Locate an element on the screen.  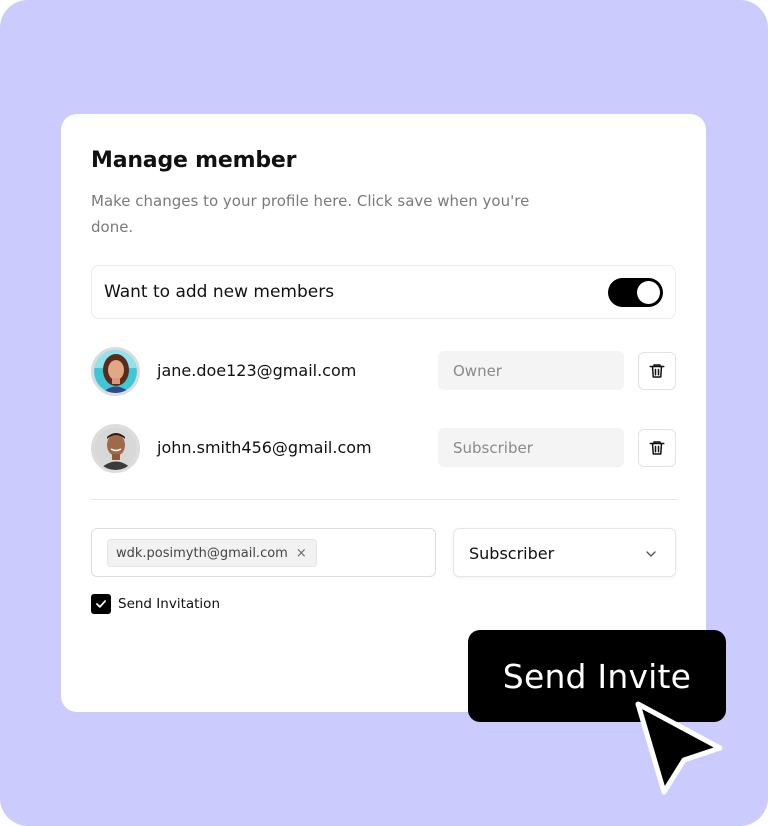
man-avatar-icon is located at coordinates (115, 448).